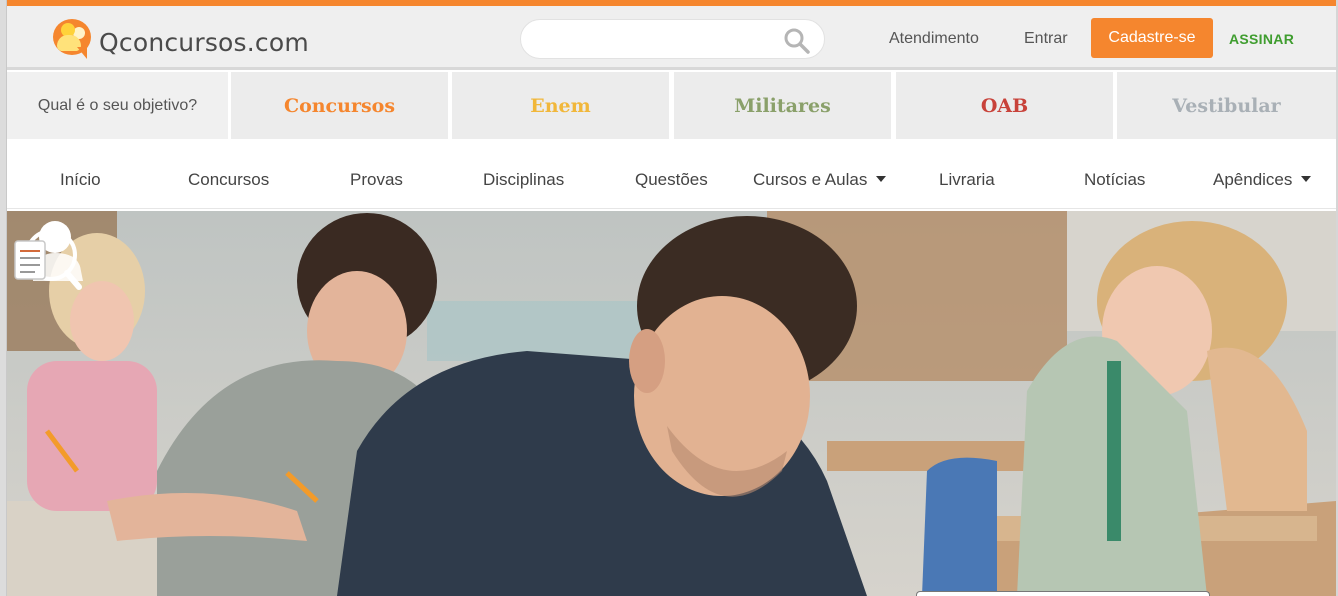  I want to click on site-logo: Qconcursos.com, so click(180, 38).